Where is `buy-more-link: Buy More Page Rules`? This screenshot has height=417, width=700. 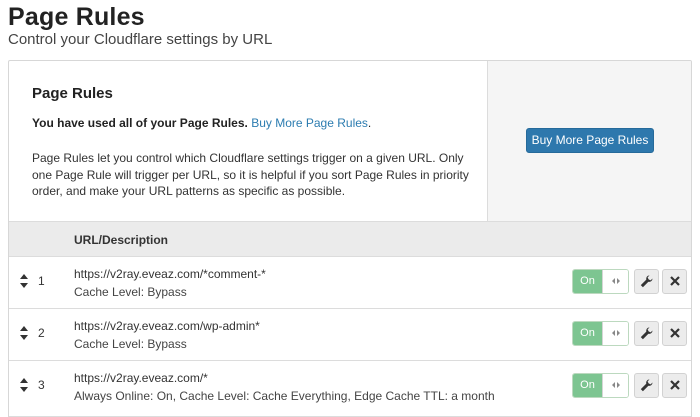
buy-more-link: Buy More Page Rules is located at coordinates (309, 123).